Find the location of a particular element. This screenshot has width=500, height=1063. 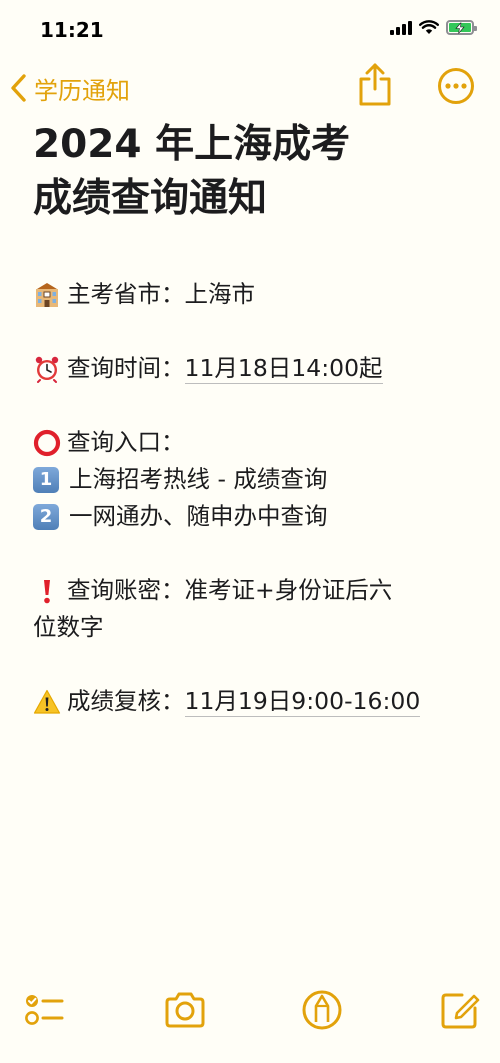

keycap-one-icon: 1 is located at coordinates (46, 479).